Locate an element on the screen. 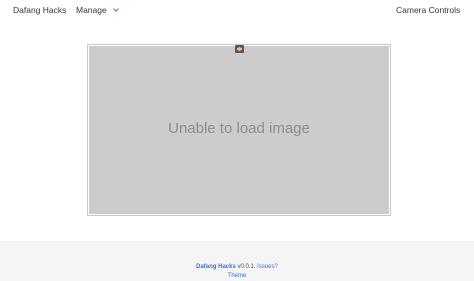  navbar: Dafang Hacks Manage Camera Controls is located at coordinates (237, 10).